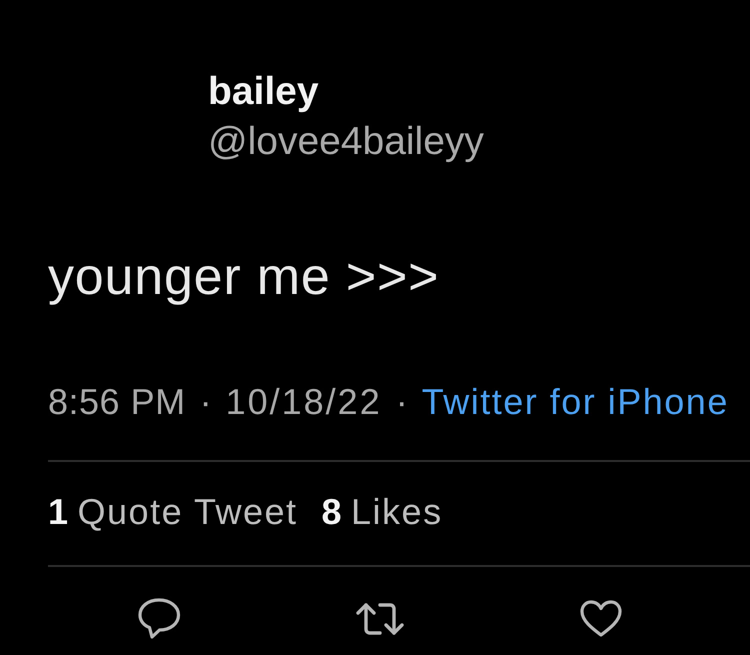  What do you see at coordinates (173, 512) in the screenshot?
I see `stat-link: 1 Quote Tweet` at bounding box center [173, 512].